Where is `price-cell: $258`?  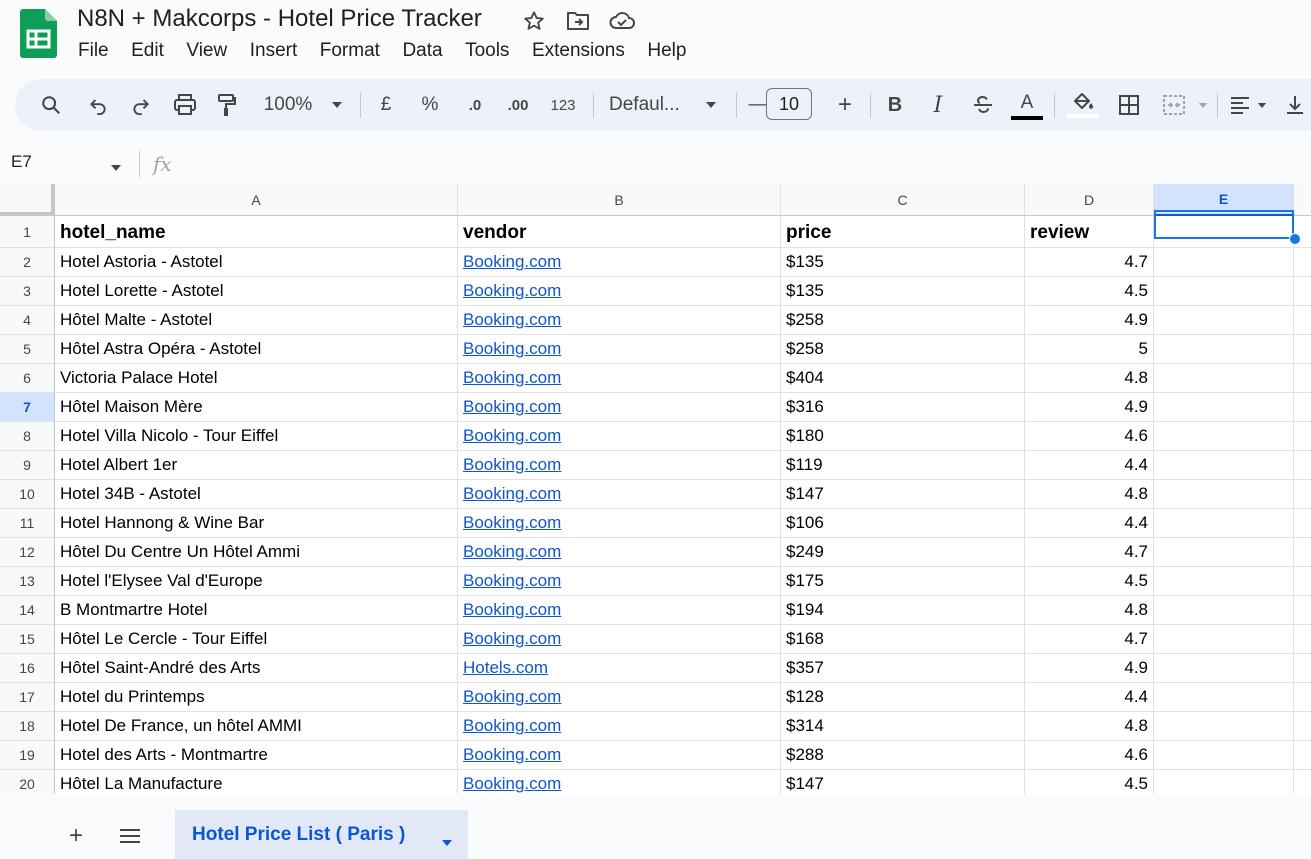 price-cell: $258 is located at coordinates (903, 349).